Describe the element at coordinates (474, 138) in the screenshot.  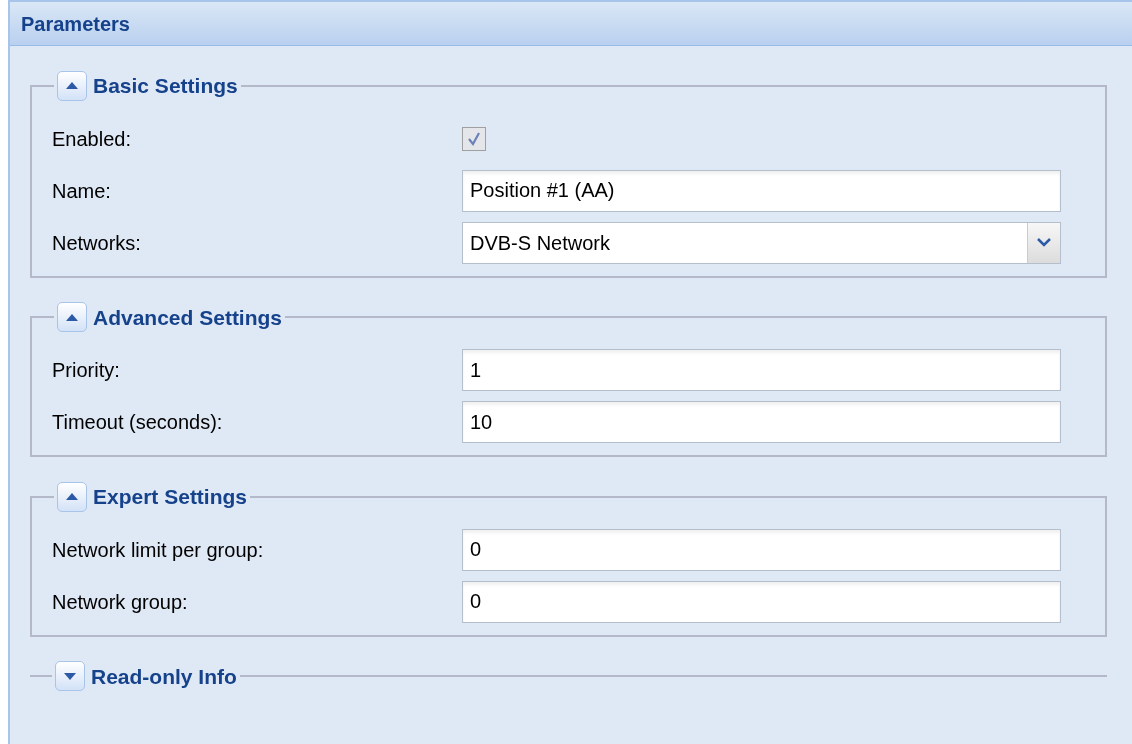
I see `checkmark-icon` at that location.